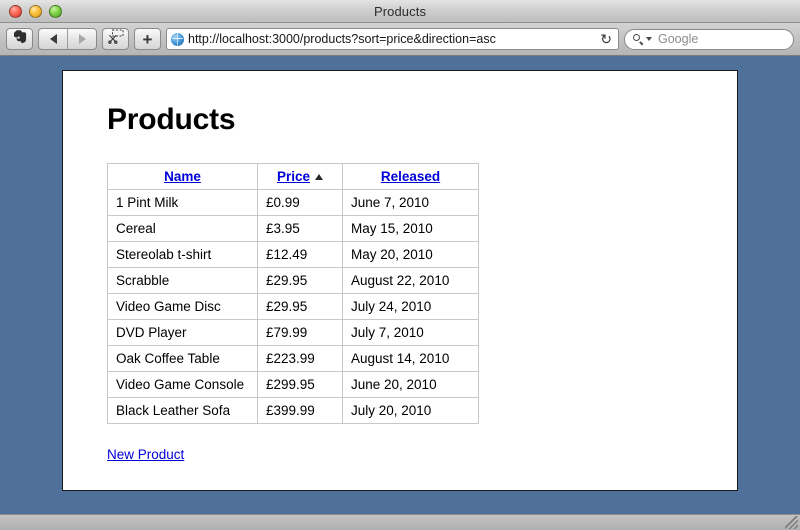 This screenshot has width=800, height=530. What do you see at coordinates (678, 39) in the screenshot?
I see `search-placeholder: Google` at bounding box center [678, 39].